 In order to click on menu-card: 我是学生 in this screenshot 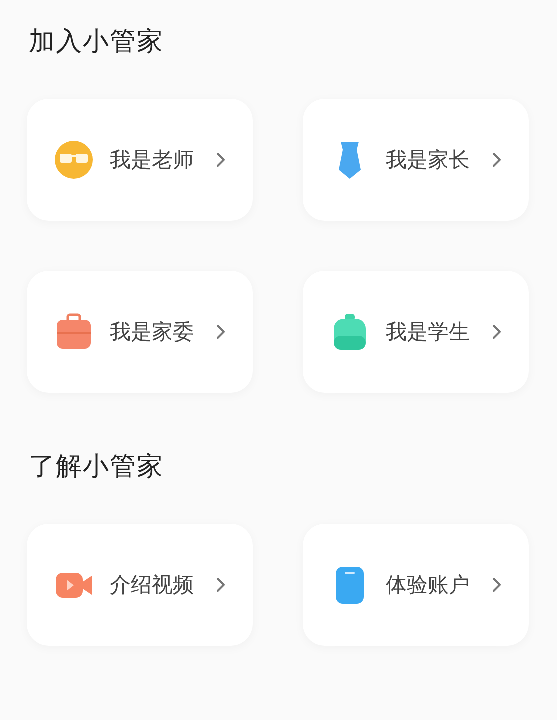, I will do `click(416, 332)`.